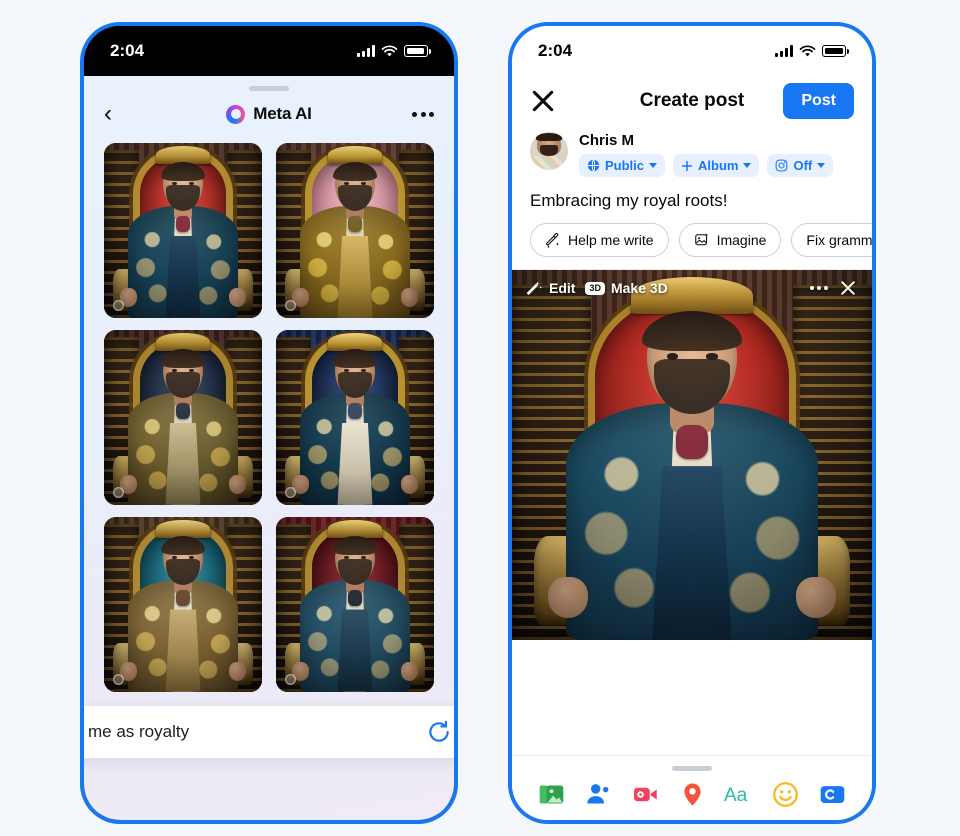  I want to click on composer-text: Embracing my royal roots!, so click(692, 200).